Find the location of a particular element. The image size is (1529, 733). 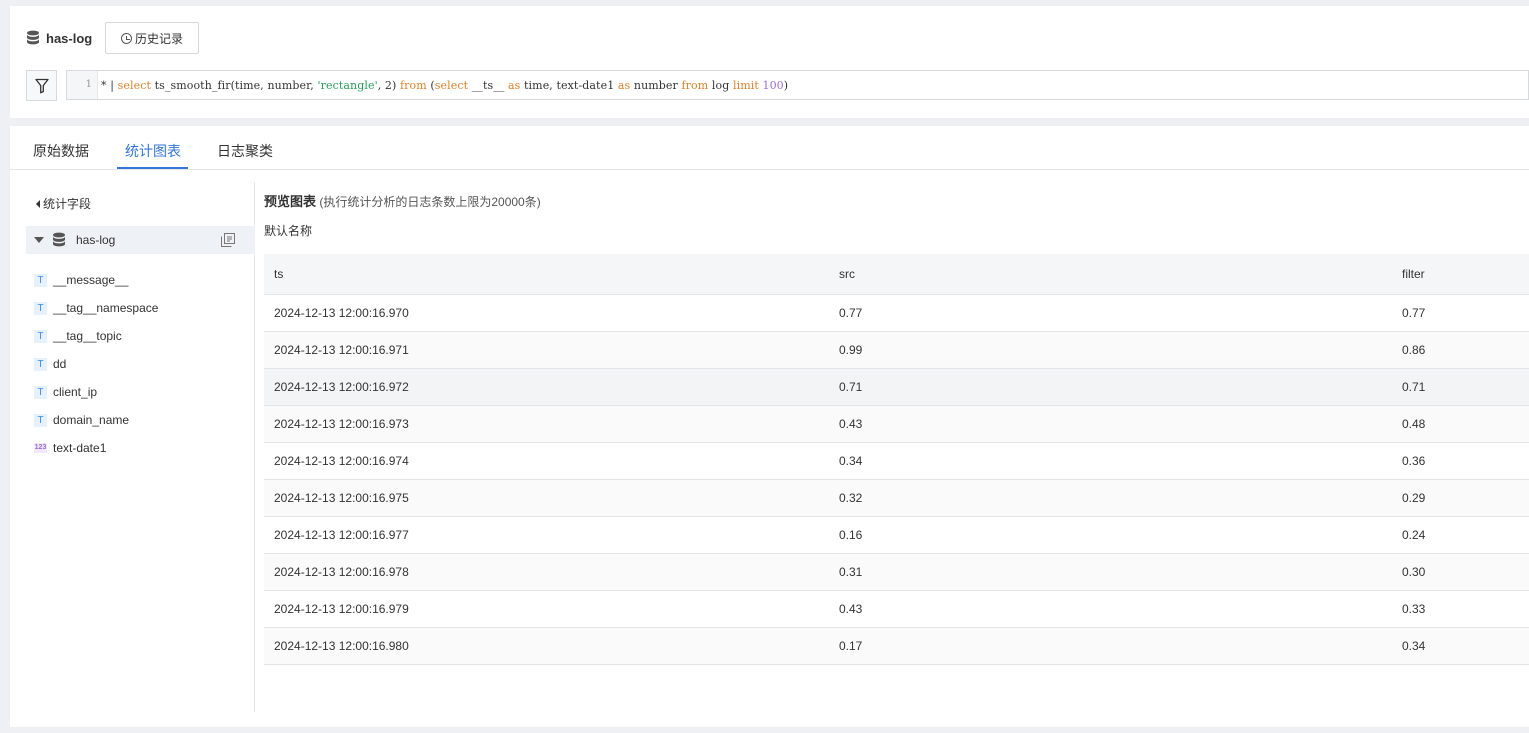

field-item: T __tag__topic is located at coordinates (96, 336).